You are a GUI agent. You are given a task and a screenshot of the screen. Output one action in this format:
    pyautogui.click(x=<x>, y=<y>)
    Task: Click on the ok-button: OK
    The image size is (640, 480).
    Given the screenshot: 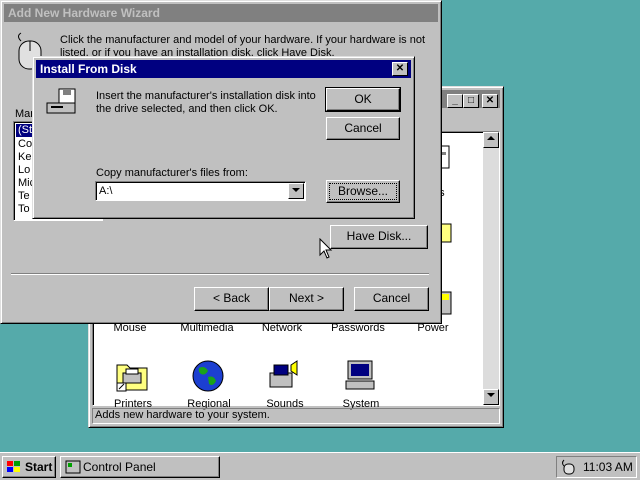 What is the action you would take?
    pyautogui.click(x=363, y=99)
    